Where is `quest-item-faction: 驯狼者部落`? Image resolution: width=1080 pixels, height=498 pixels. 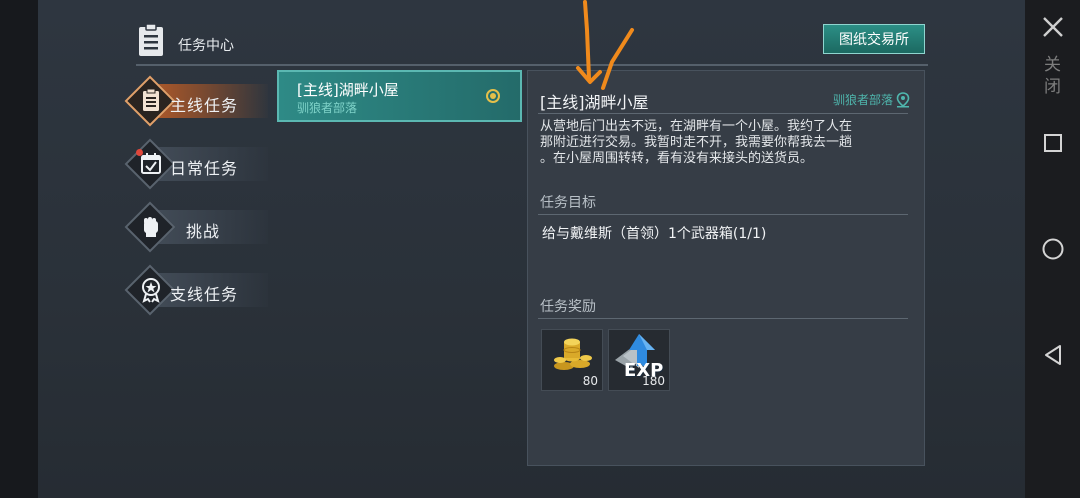
quest-item-faction: 驯狼者部落 is located at coordinates (327, 108).